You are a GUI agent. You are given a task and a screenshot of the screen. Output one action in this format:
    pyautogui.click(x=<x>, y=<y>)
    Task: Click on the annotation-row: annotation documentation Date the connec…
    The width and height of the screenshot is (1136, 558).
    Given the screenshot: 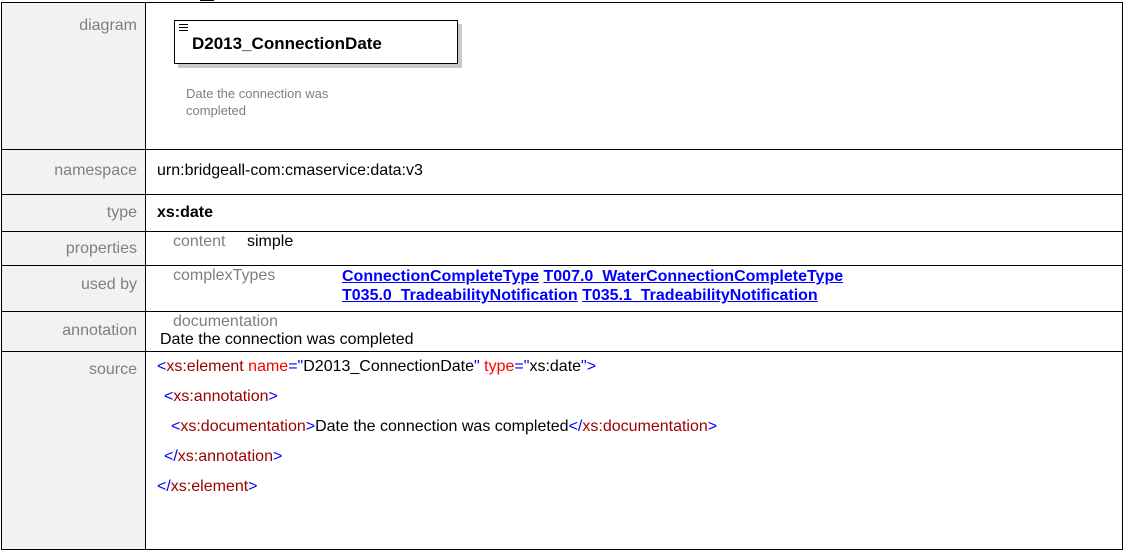 What is the action you would take?
    pyautogui.click(x=562, y=331)
    